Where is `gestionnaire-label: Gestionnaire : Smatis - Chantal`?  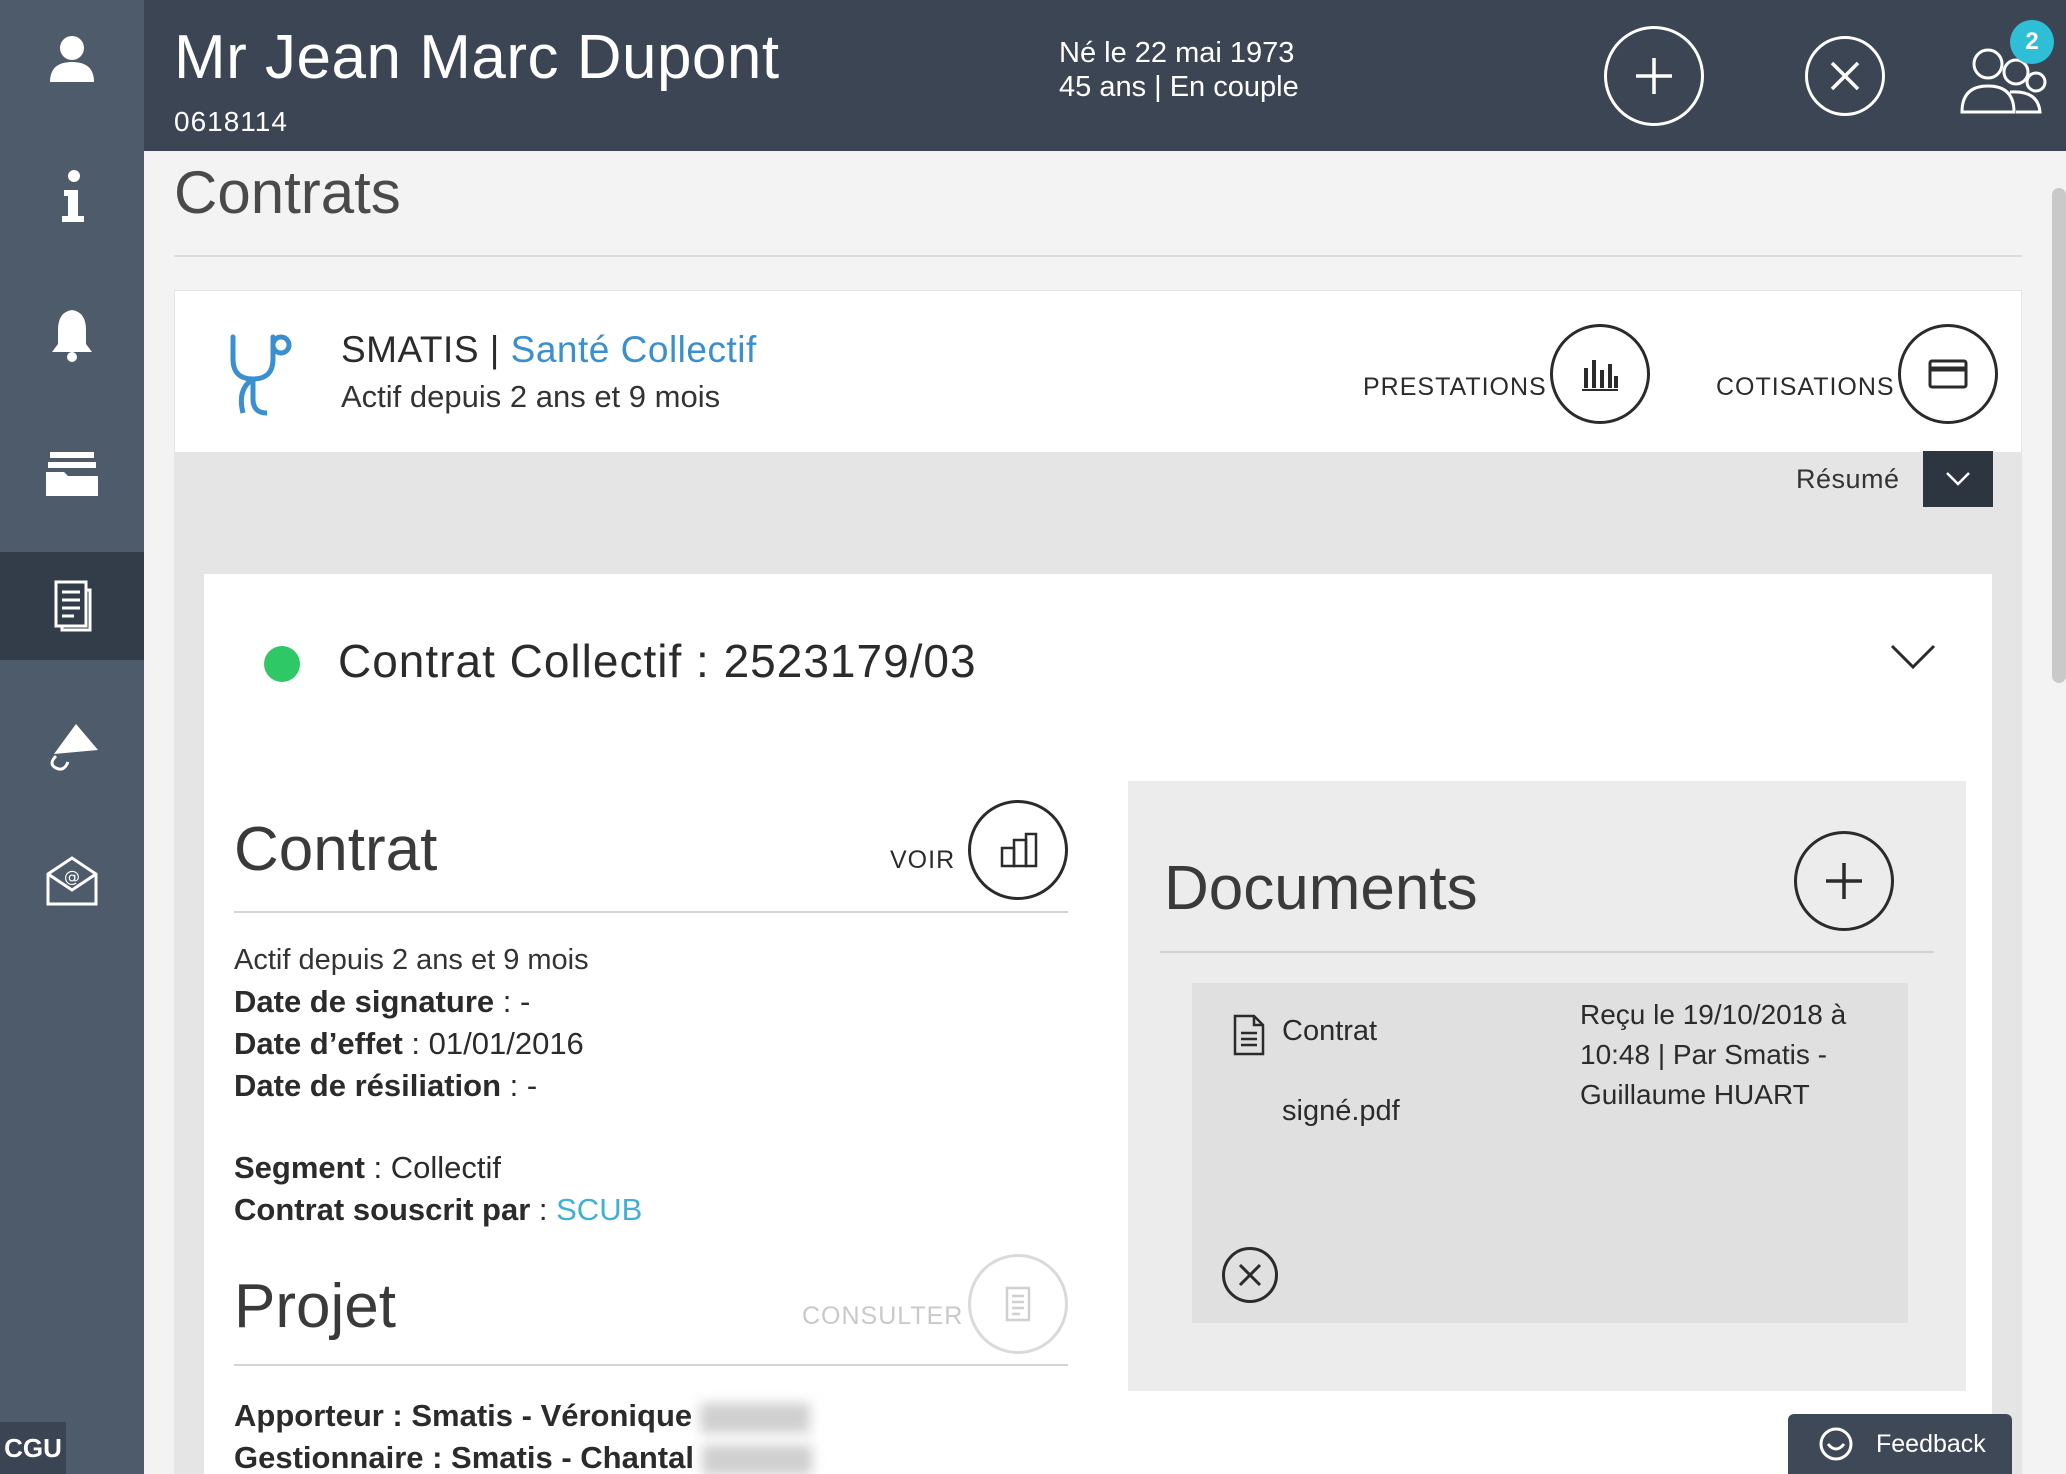
gestionnaire-label: Gestionnaire : Smatis - Chantal is located at coordinates (464, 1457).